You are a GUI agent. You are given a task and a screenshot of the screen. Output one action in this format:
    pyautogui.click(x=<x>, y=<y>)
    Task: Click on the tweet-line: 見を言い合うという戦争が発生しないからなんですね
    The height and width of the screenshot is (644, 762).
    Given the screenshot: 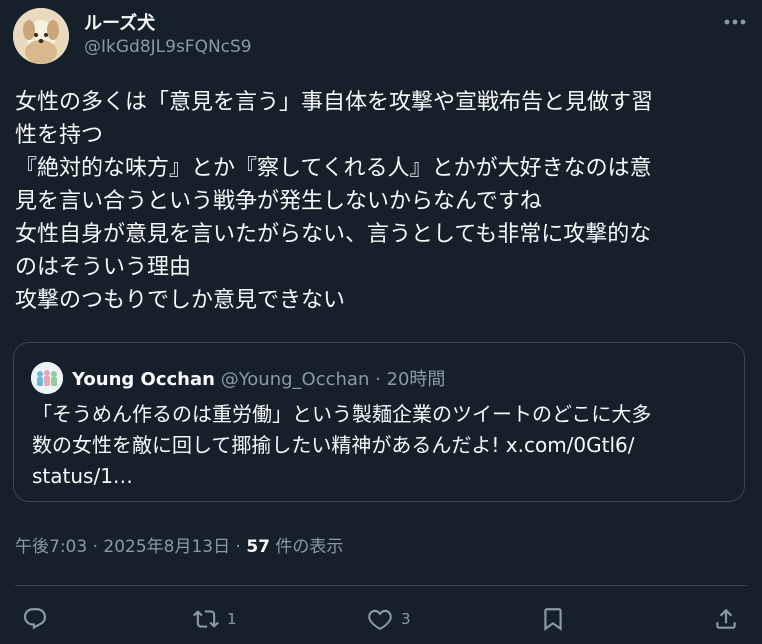 What is the action you would take?
    pyautogui.click(x=278, y=201)
    